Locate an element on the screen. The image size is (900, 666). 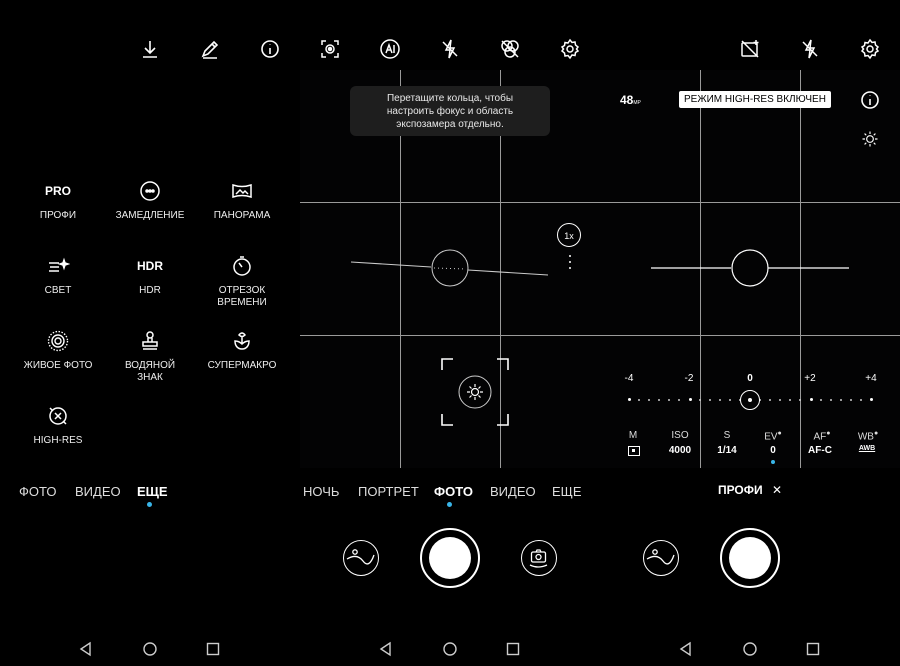
ev-scale-label: -4 is located at coordinates (629, 378).